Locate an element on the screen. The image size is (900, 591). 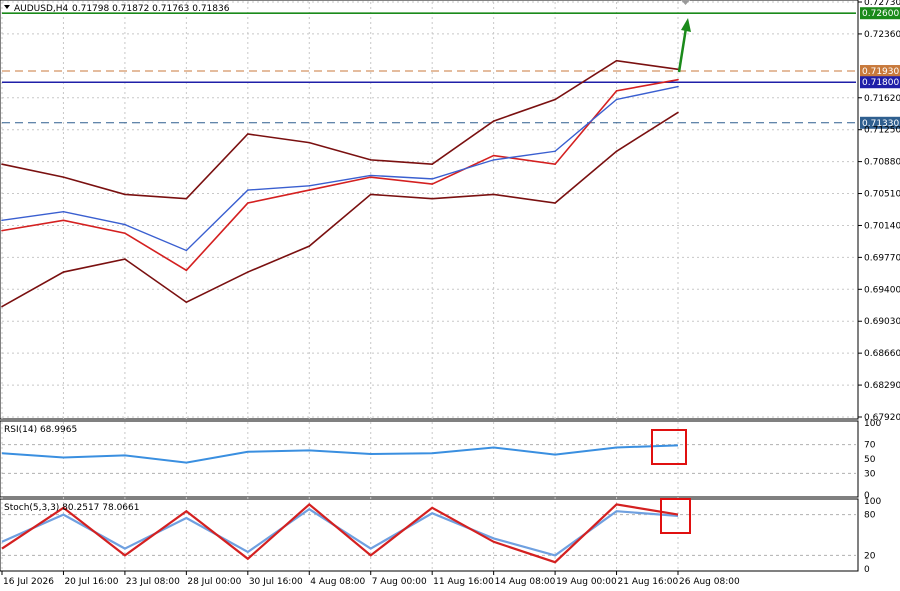
rsi-tick-label: 70 is located at coordinates (870, 446).